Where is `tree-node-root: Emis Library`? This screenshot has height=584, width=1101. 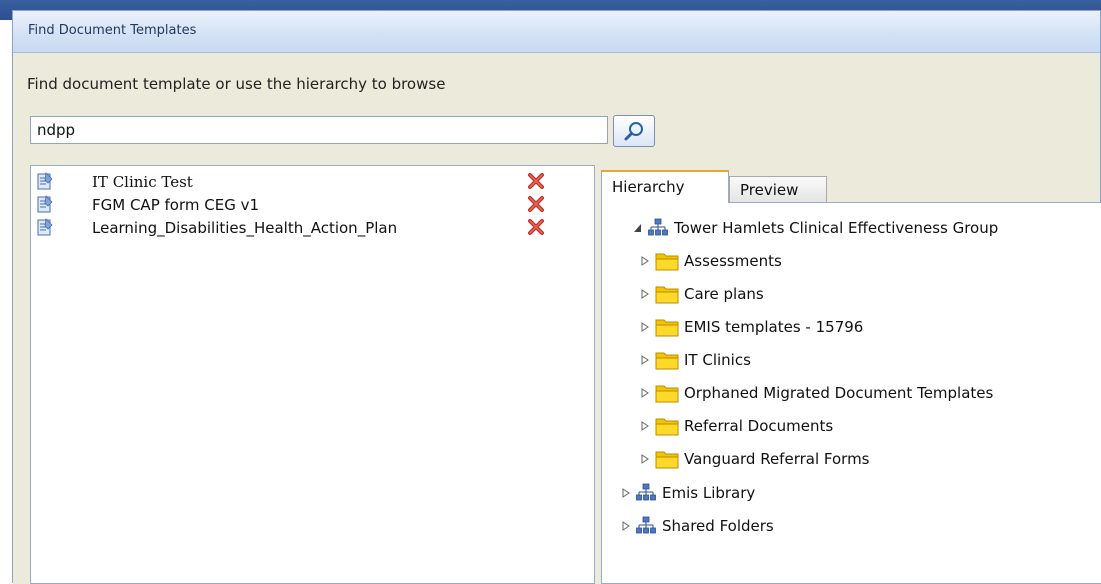
tree-node-root: Emis Library is located at coordinates (849, 493).